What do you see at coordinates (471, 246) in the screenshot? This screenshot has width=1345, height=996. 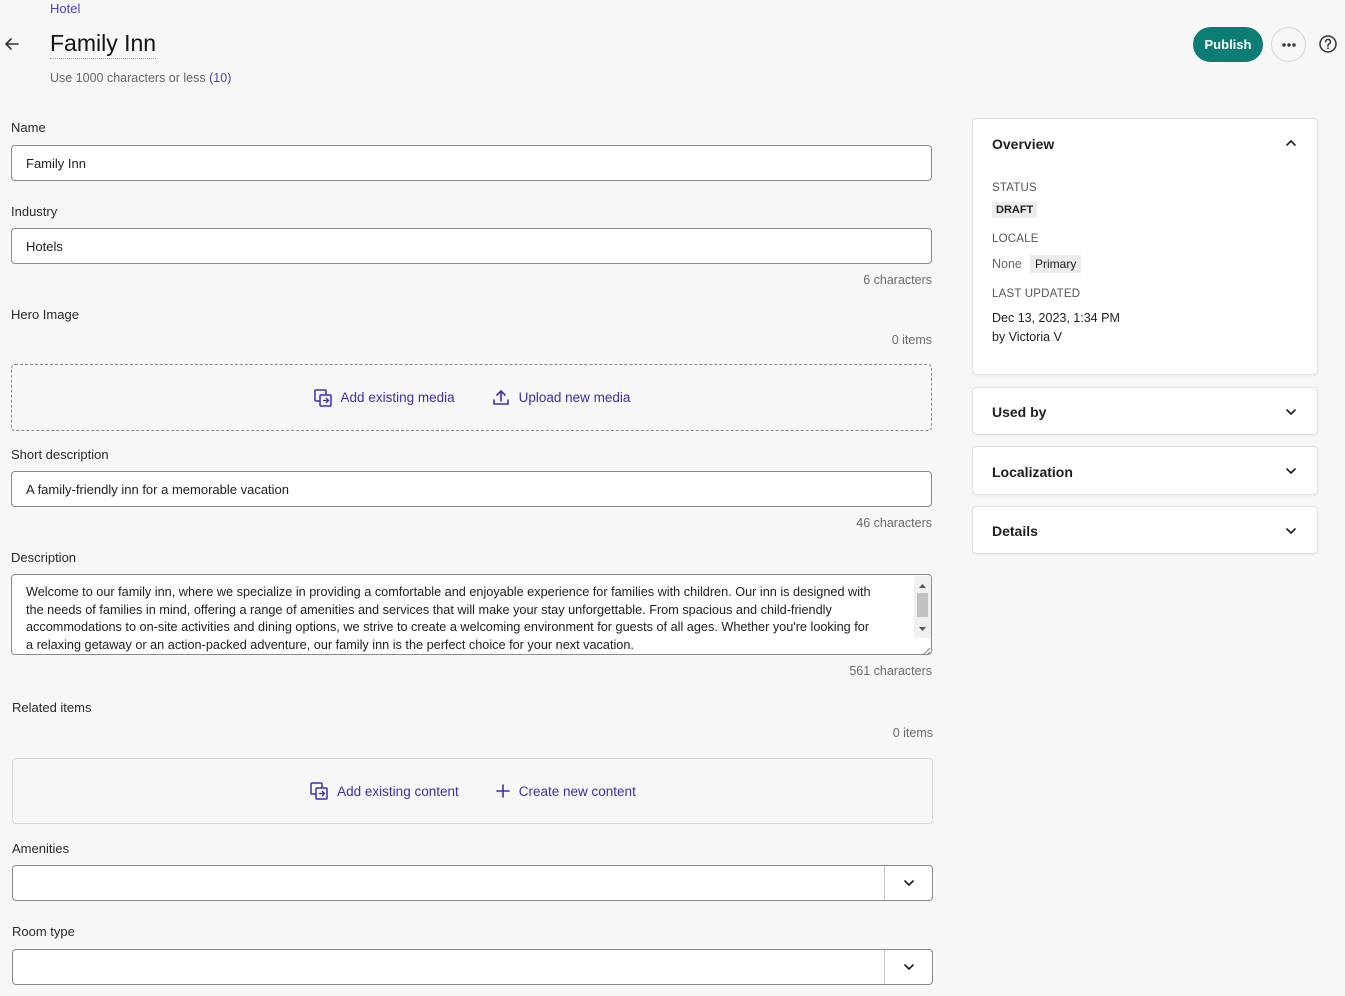 I see `industry-input: Hotels` at bounding box center [471, 246].